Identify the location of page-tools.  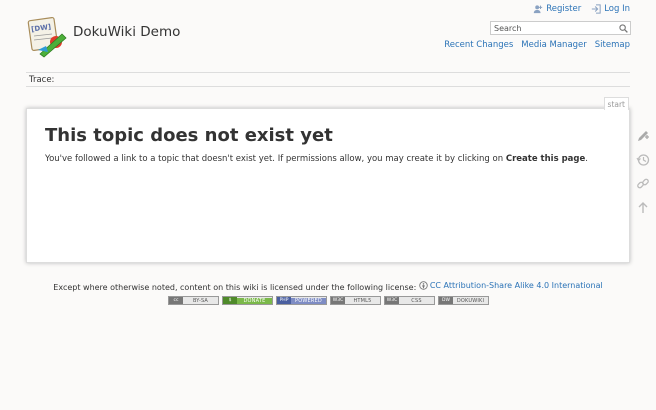
(643, 171).